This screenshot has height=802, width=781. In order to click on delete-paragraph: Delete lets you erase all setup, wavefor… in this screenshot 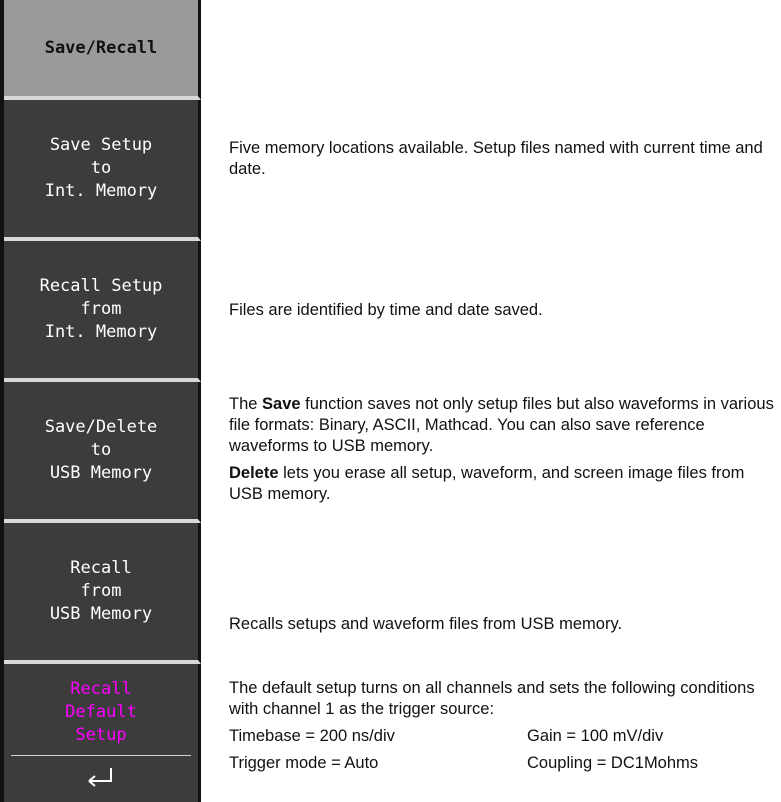, I will do `click(501, 484)`.